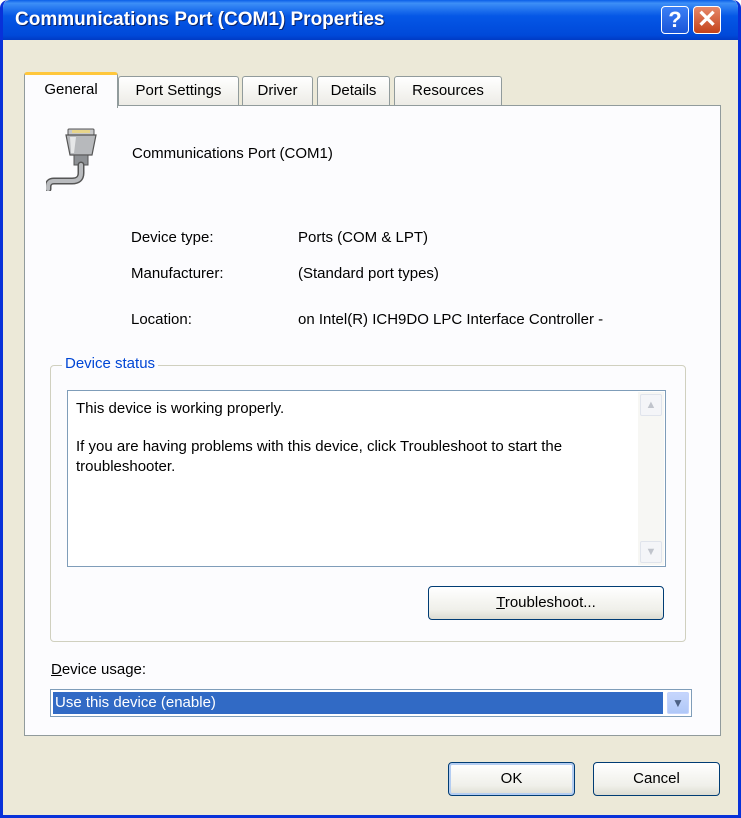  I want to click on ok-button: OK, so click(511, 779).